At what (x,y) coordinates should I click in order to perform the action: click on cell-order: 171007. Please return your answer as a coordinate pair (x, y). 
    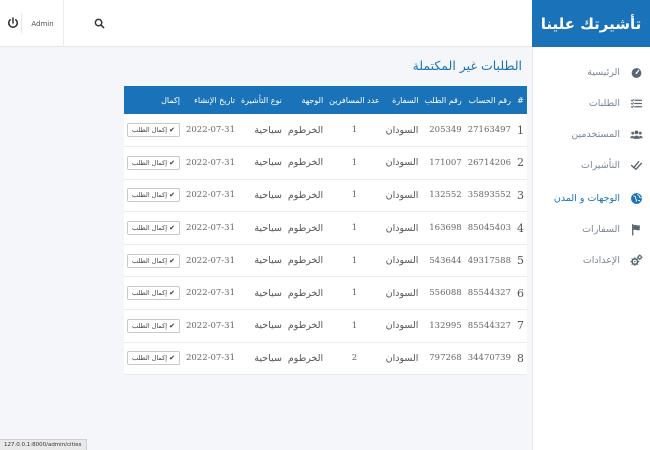
    Looking at the image, I should click on (443, 163).